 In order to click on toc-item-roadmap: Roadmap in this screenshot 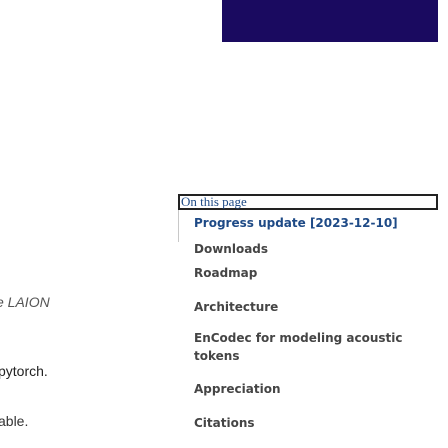, I will do `click(314, 273)`.